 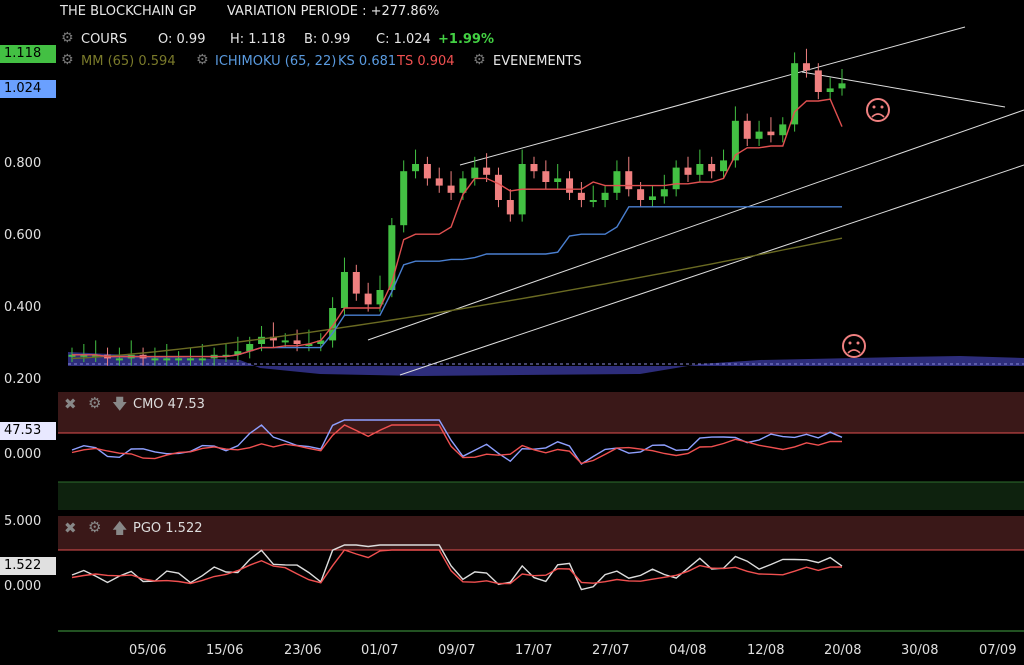 What do you see at coordinates (534, 650) in the screenshot?
I see `x-tick-label: 17/07` at bounding box center [534, 650].